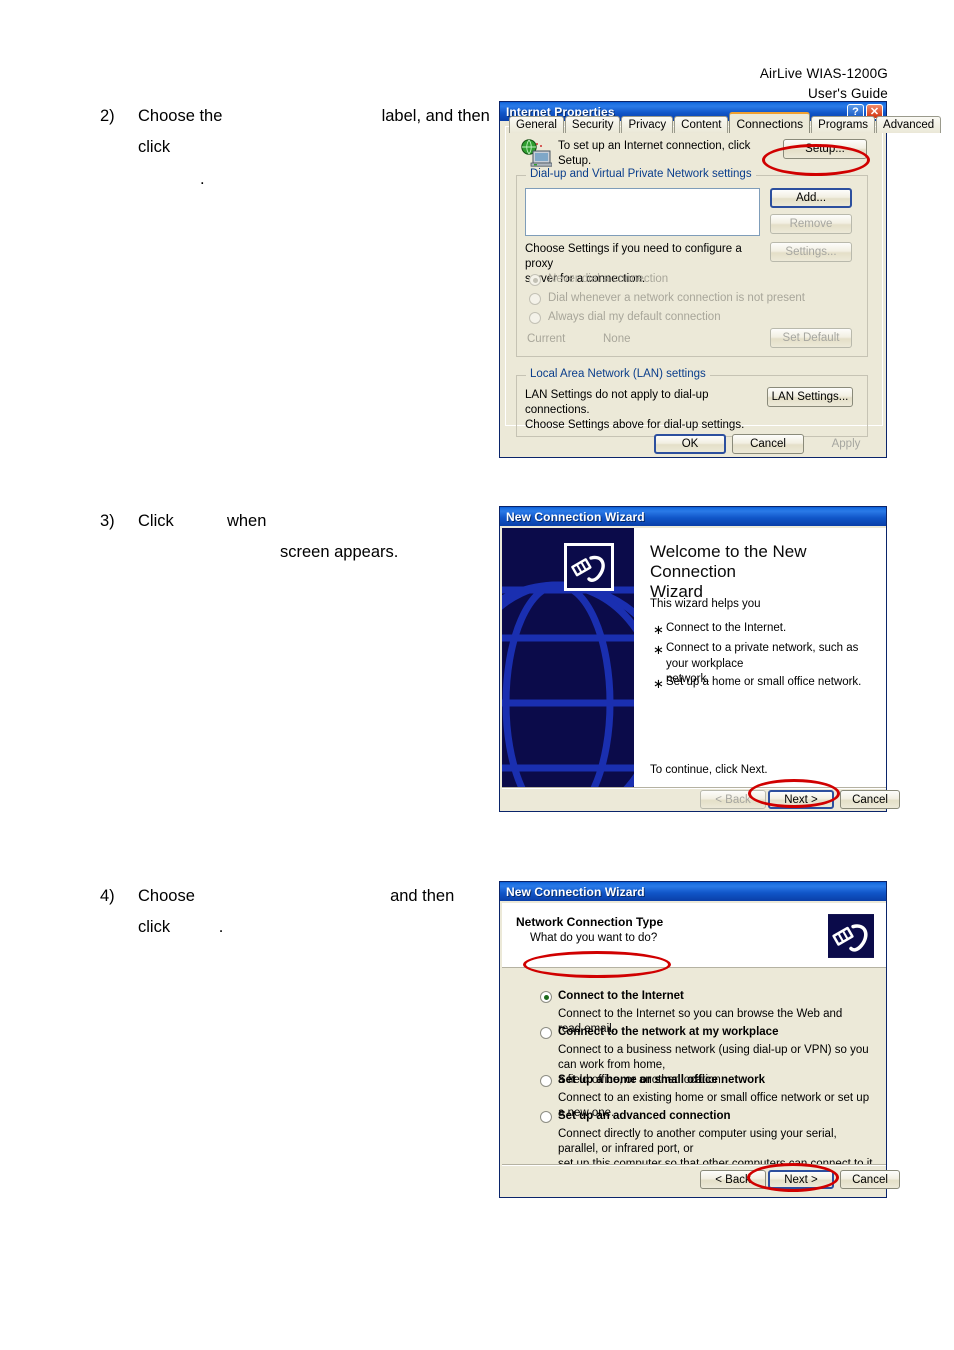 This screenshot has width=954, height=1350. I want to click on wizard-welcome-heading: Welcome to the New Connection Wizard, so click(728, 572).